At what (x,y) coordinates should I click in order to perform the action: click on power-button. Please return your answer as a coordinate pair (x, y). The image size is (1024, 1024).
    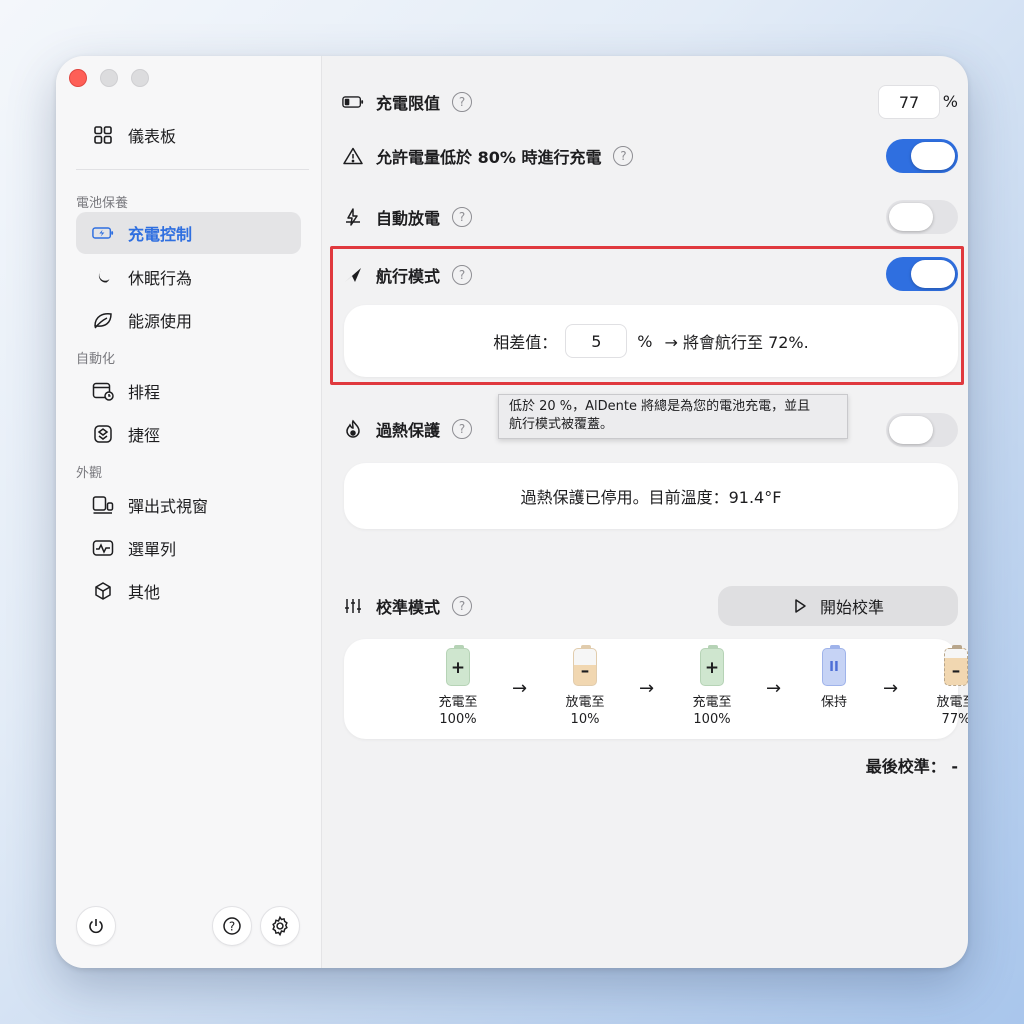
    Looking at the image, I should click on (96, 926).